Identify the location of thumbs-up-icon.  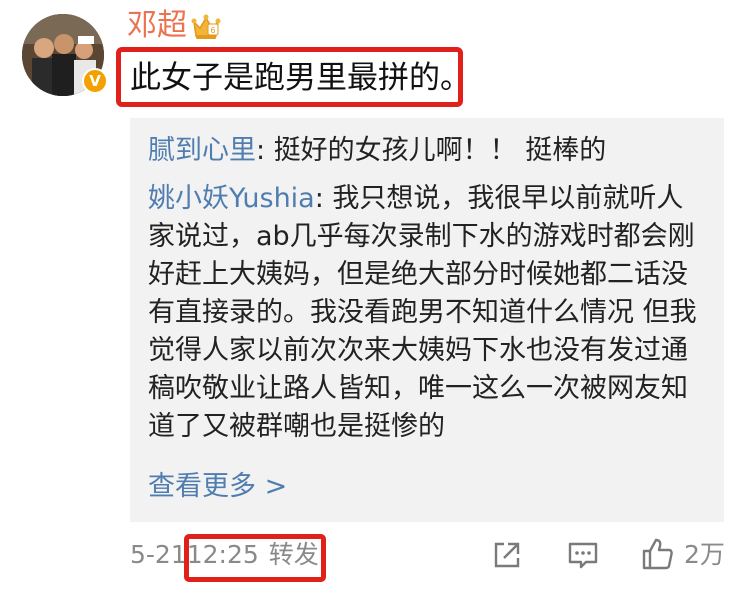
(657, 553).